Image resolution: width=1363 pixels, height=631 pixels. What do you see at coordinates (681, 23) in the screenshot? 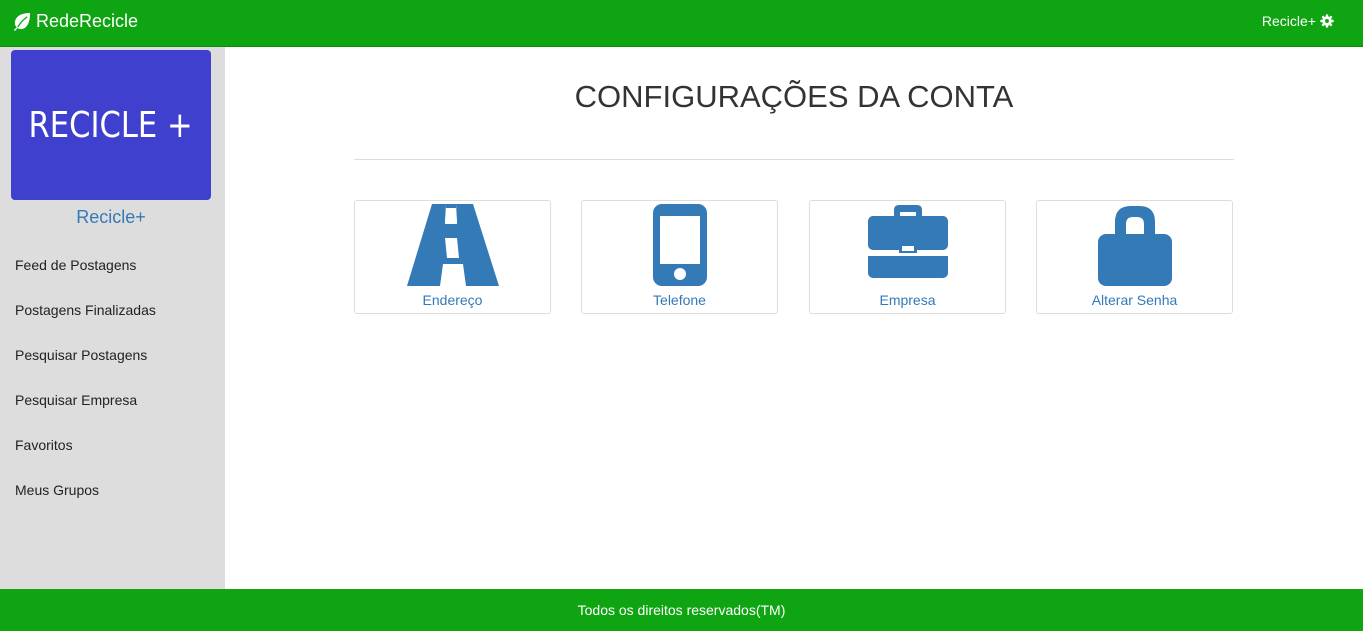
I see `top-navbar: RedeRecicle Recicle+` at bounding box center [681, 23].